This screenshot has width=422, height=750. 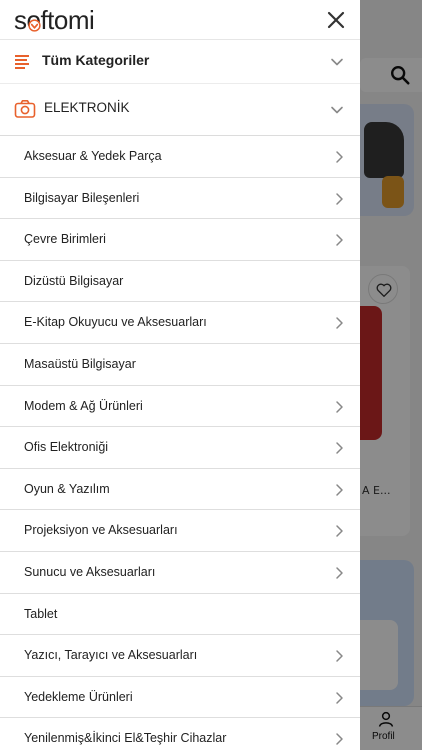 I want to click on category-label: Dizüstü Bilgisayar, so click(x=74, y=280).